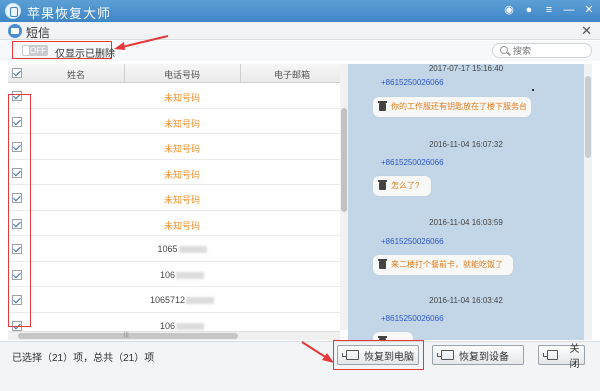  I want to click on message-bubble, so click(393, 336).